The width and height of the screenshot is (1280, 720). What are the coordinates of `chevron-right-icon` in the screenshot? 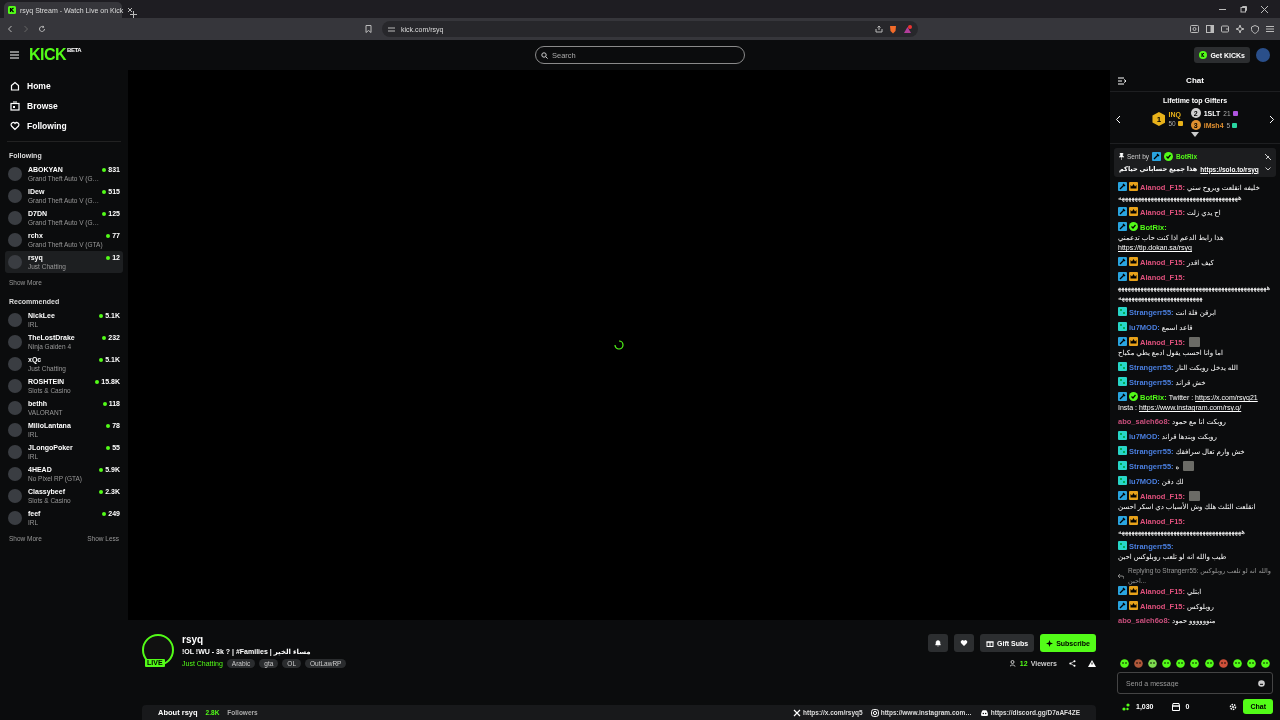 It's located at (1272, 119).